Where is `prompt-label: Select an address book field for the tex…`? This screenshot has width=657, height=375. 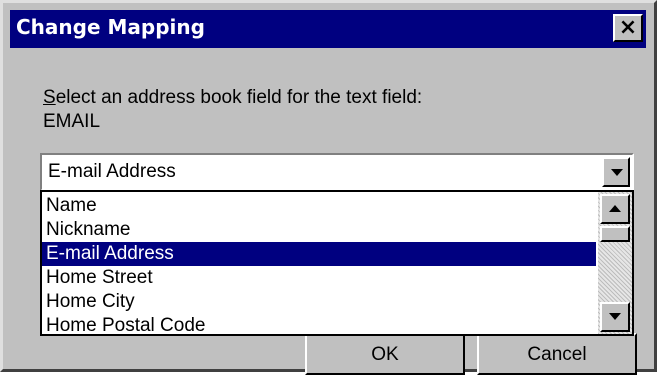
prompt-label: Select an address book field for the tex… is located at coordinates (232, 98).